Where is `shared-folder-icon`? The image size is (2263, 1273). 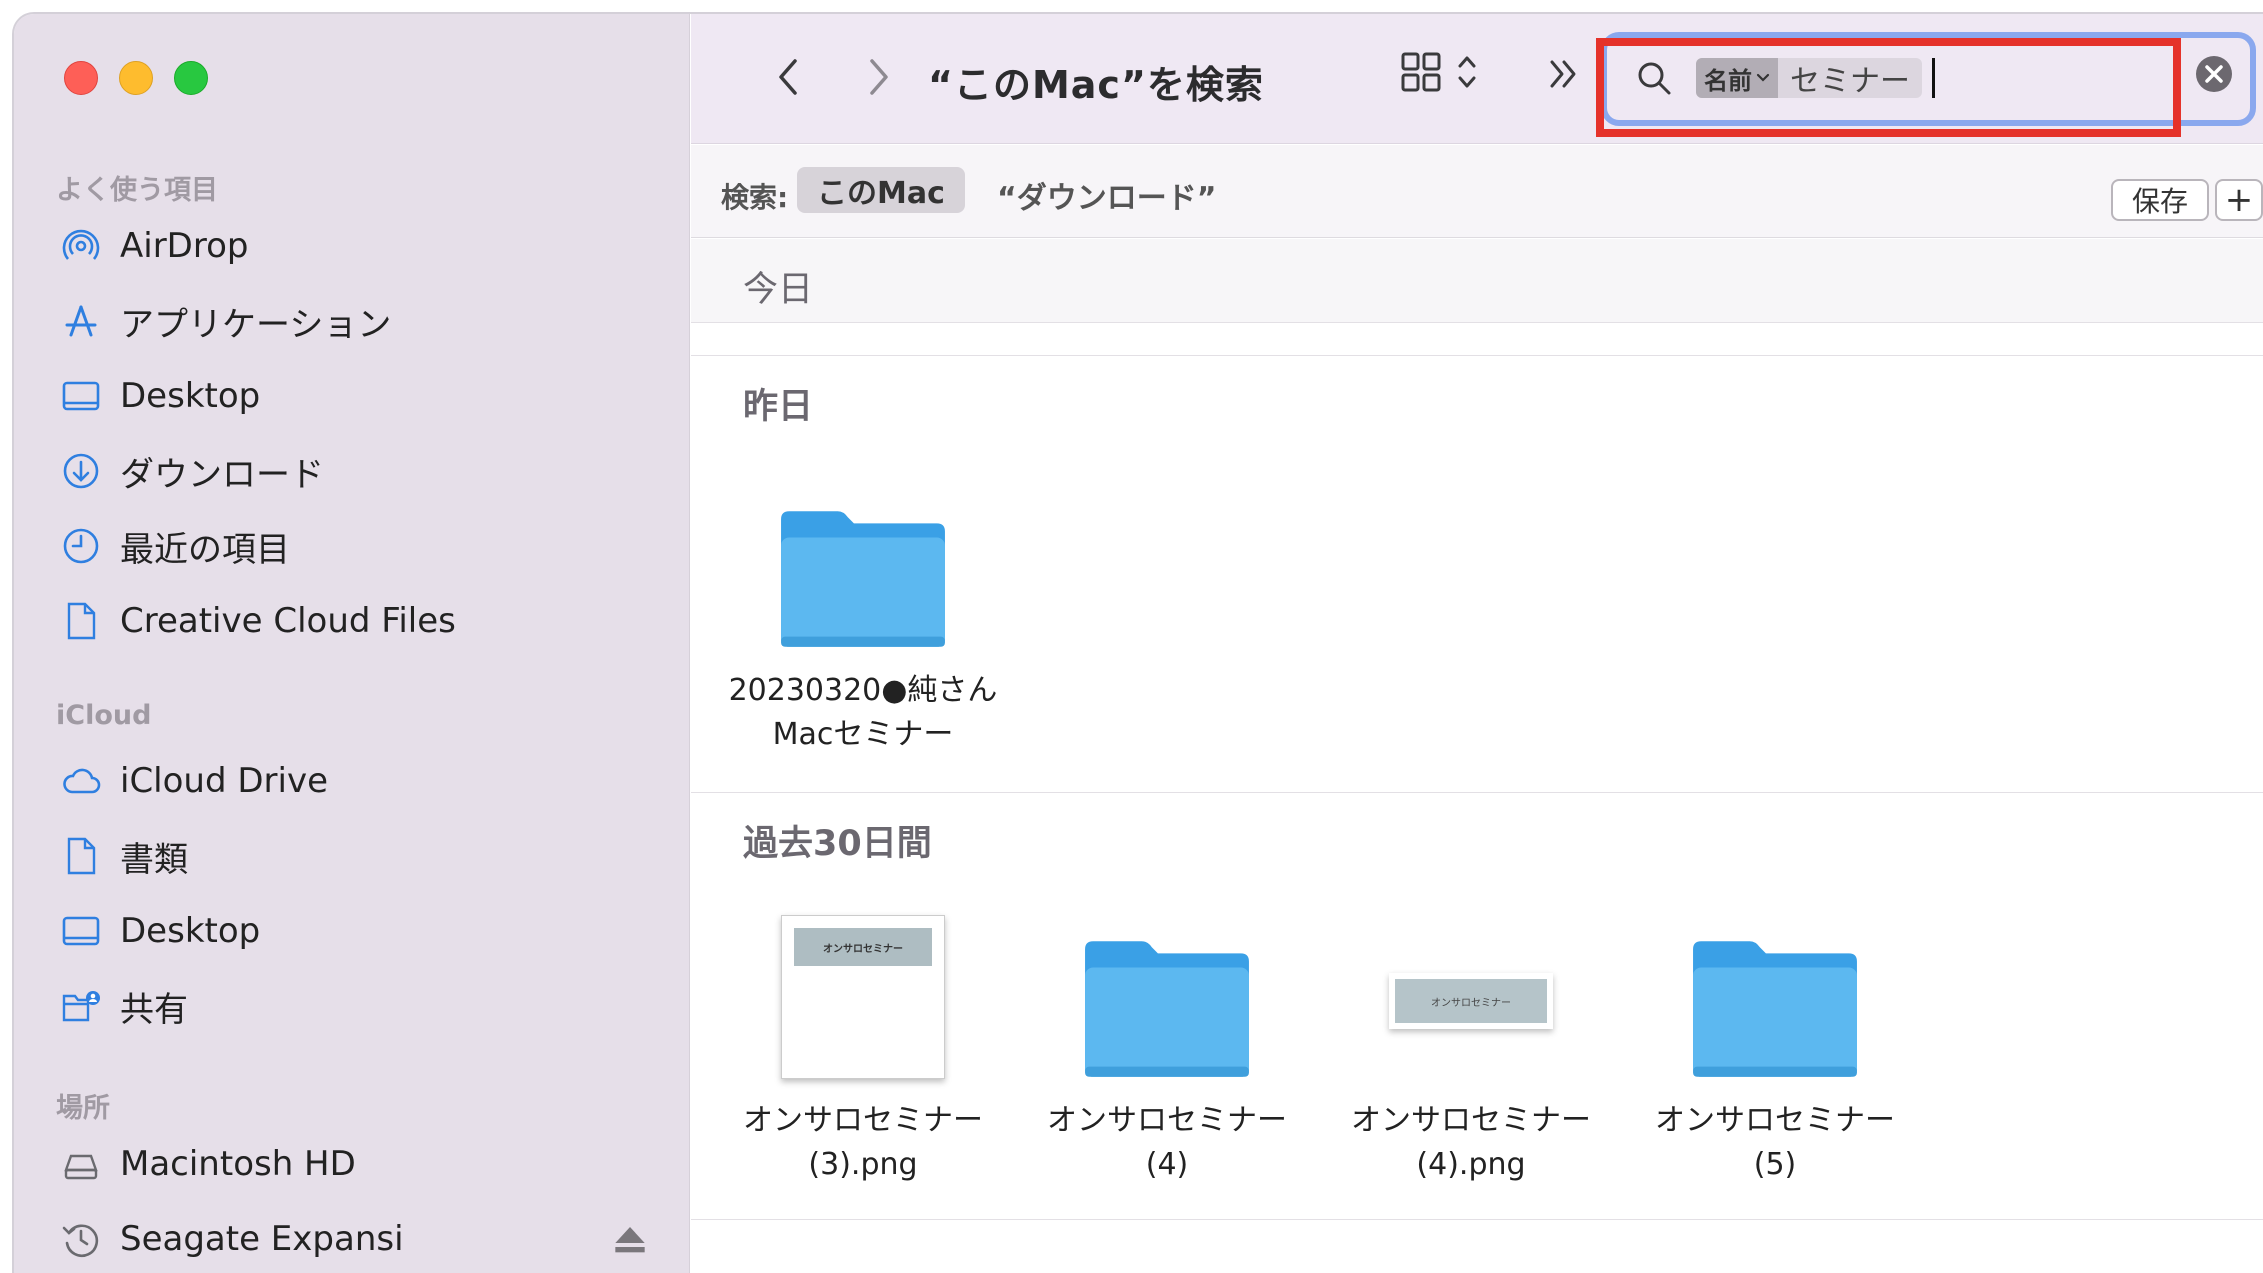
shared-folder-icon is located at coordinates (81, 1006).